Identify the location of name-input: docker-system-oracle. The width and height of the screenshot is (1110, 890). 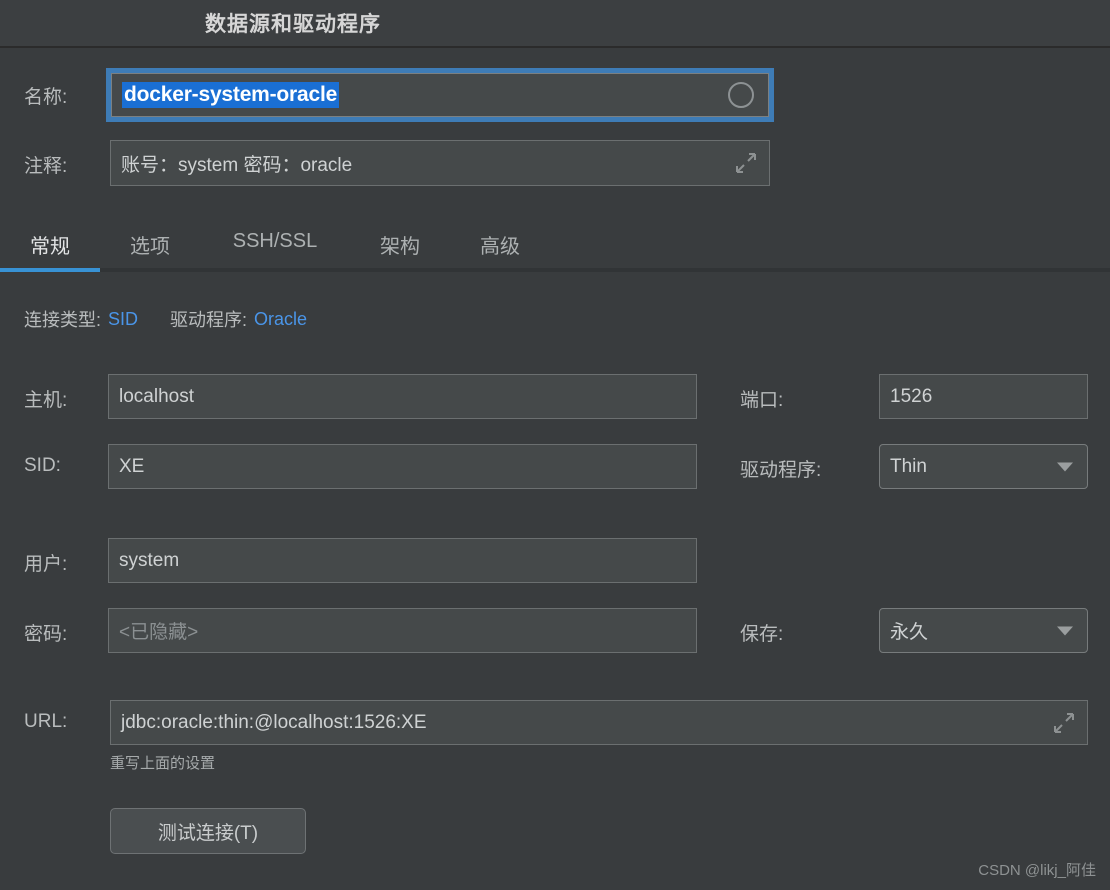
(440, 95).